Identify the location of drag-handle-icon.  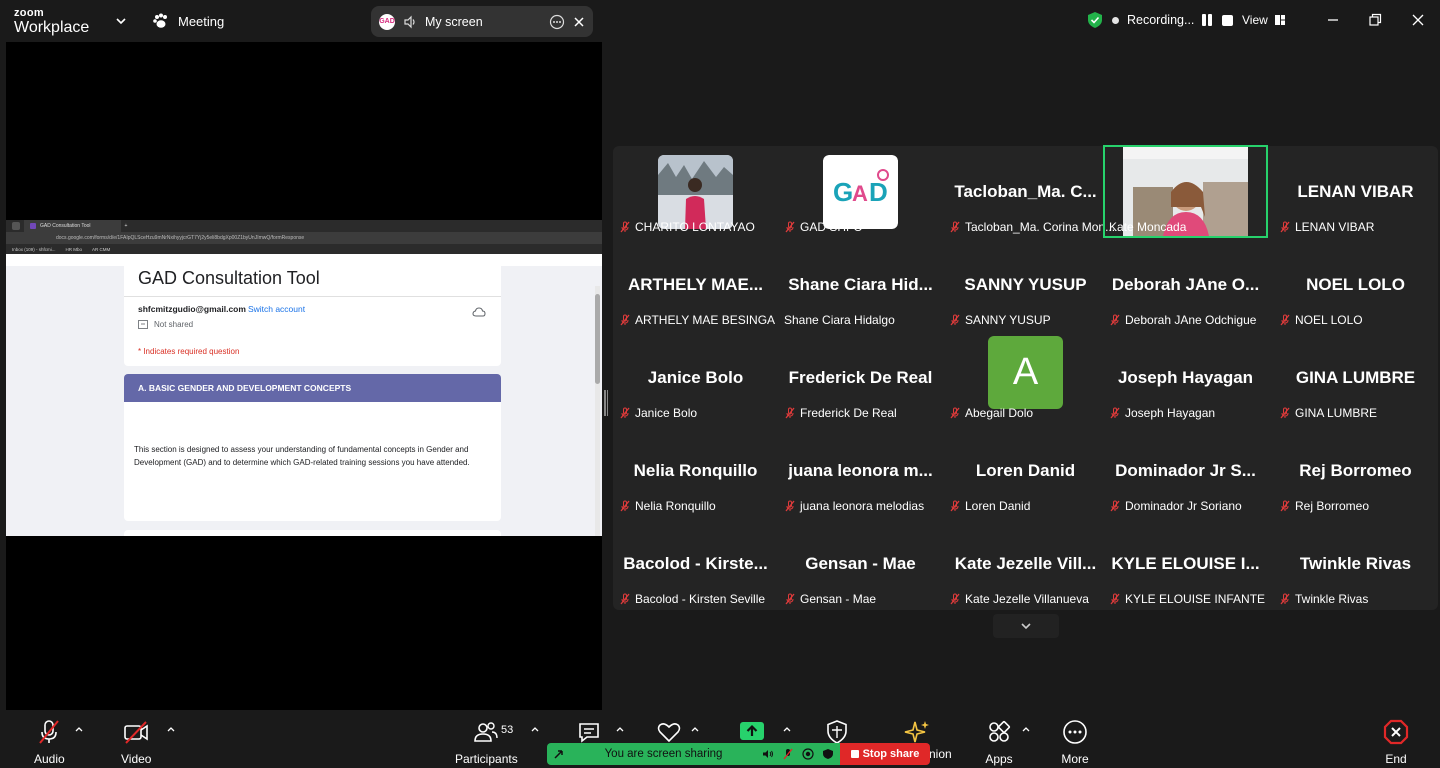
(559, 754).